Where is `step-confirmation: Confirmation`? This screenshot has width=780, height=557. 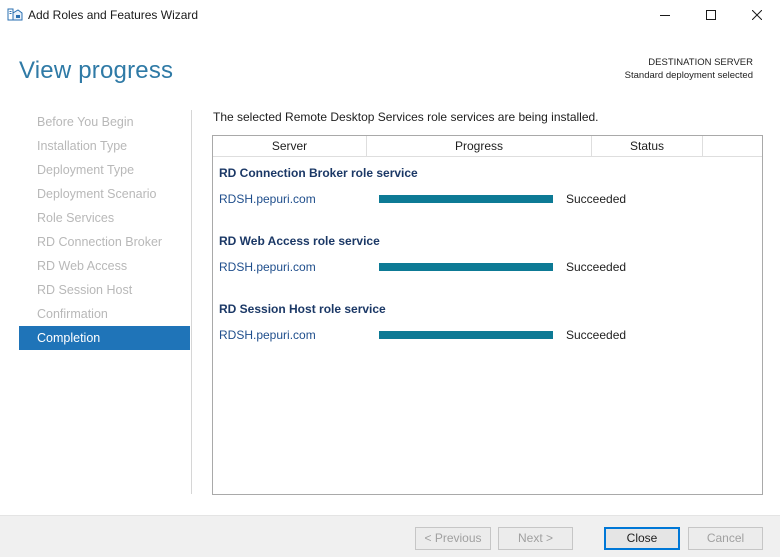 step-confirmation: Confirmation is located at coordinates (104, 314).